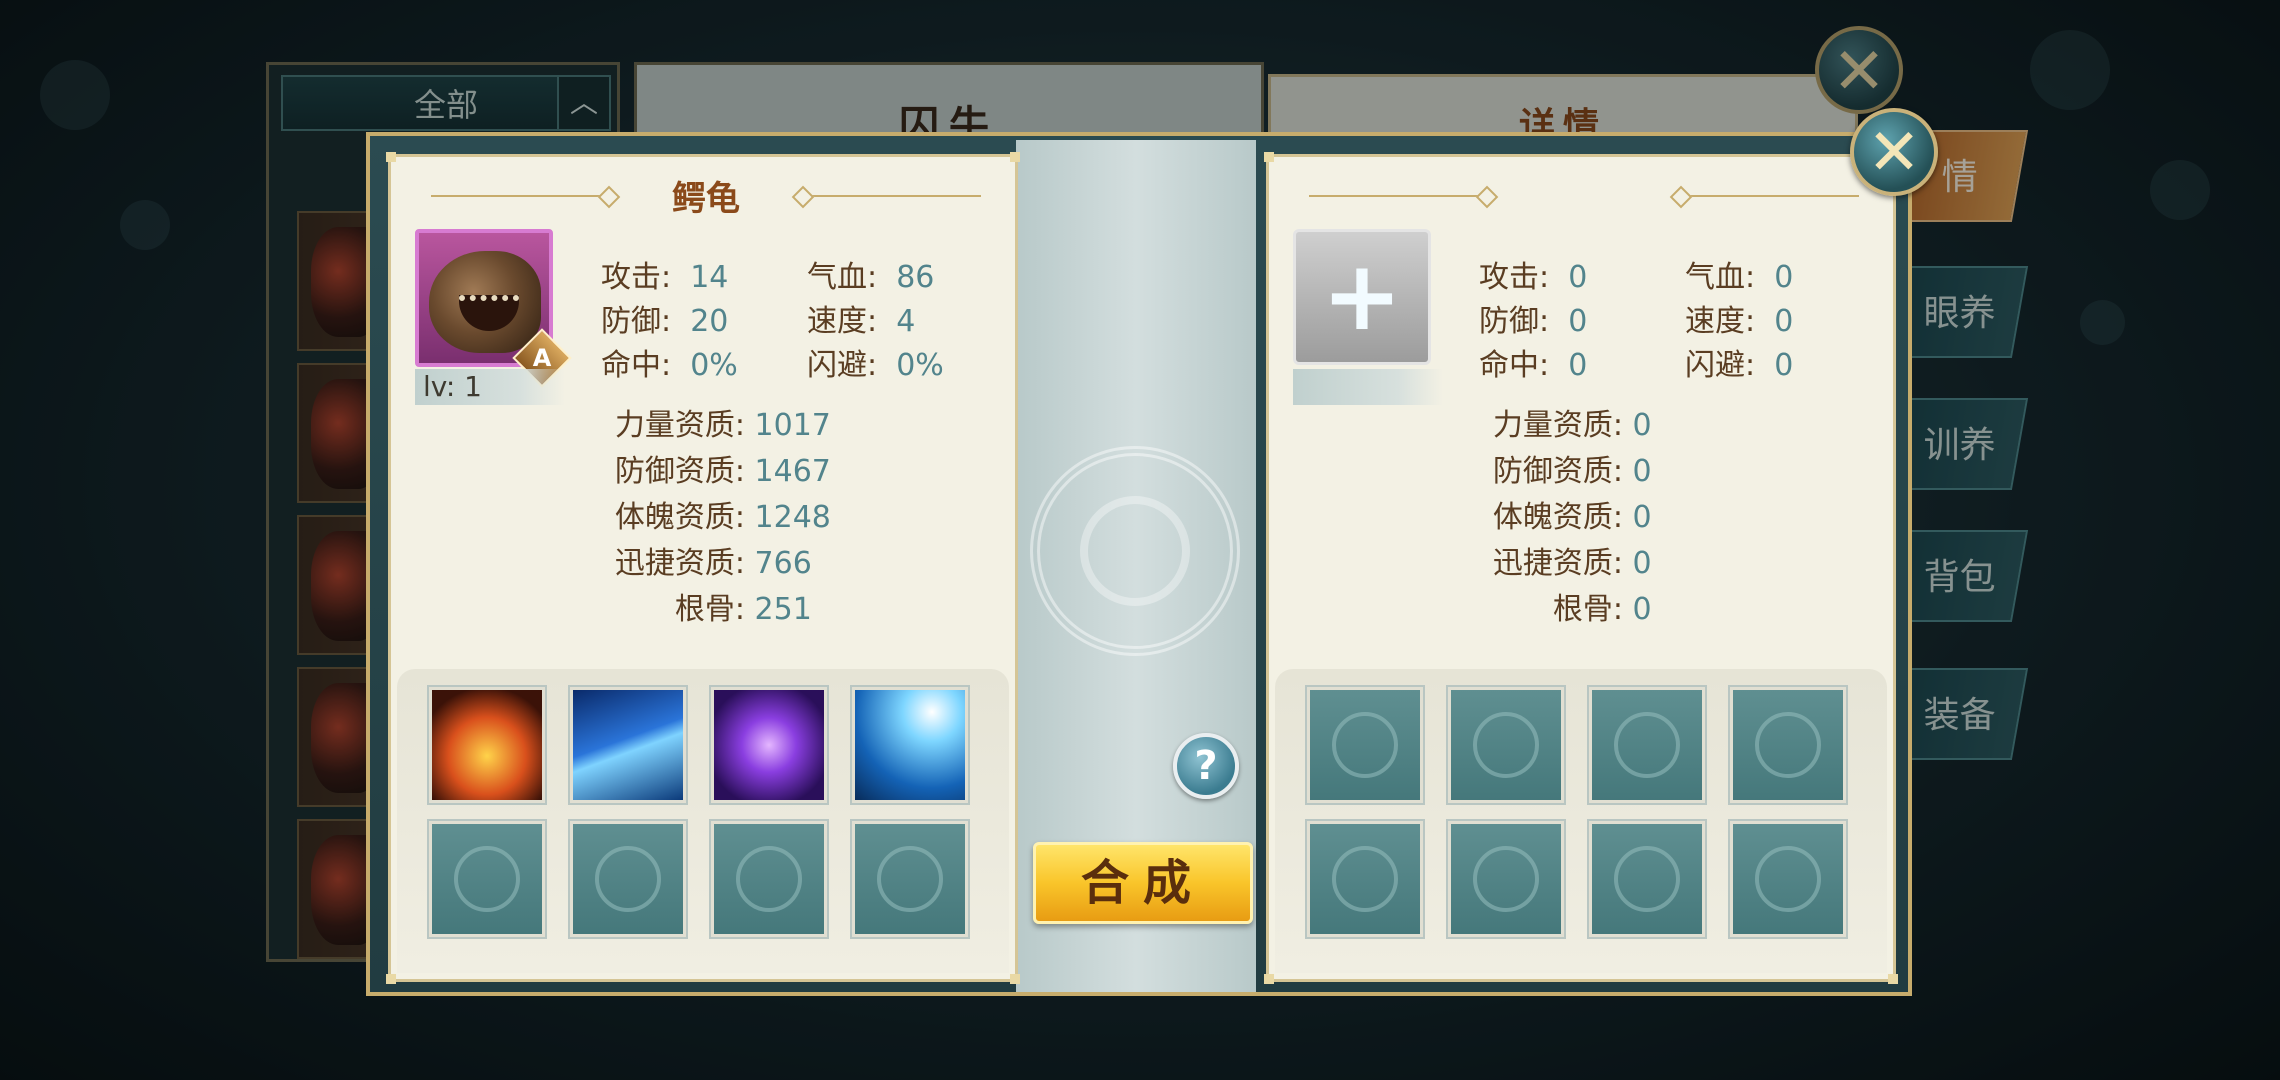 The image size is (2280, 1080). Describe the element at coordinates (1739, 321) in the screenshot. I see `stat-speed: 速度: 0` at that location.